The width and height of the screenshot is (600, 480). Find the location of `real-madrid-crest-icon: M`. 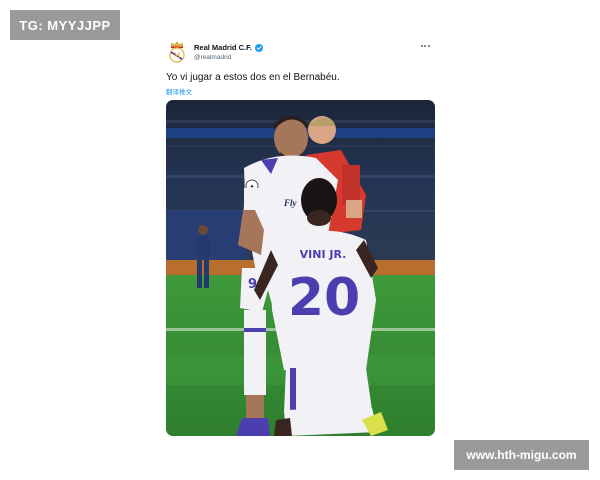

real-madrid-crest-icon: M is located at coordinates (177, 52).